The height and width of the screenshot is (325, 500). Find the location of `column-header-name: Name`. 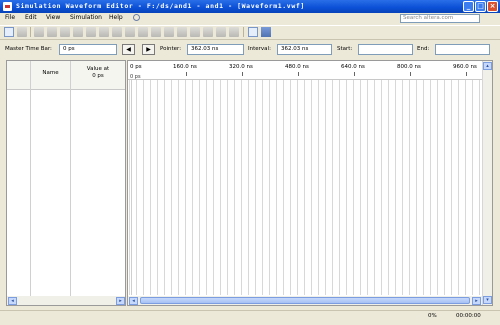

column-header-name: Name is located at coordinates (50, 73).